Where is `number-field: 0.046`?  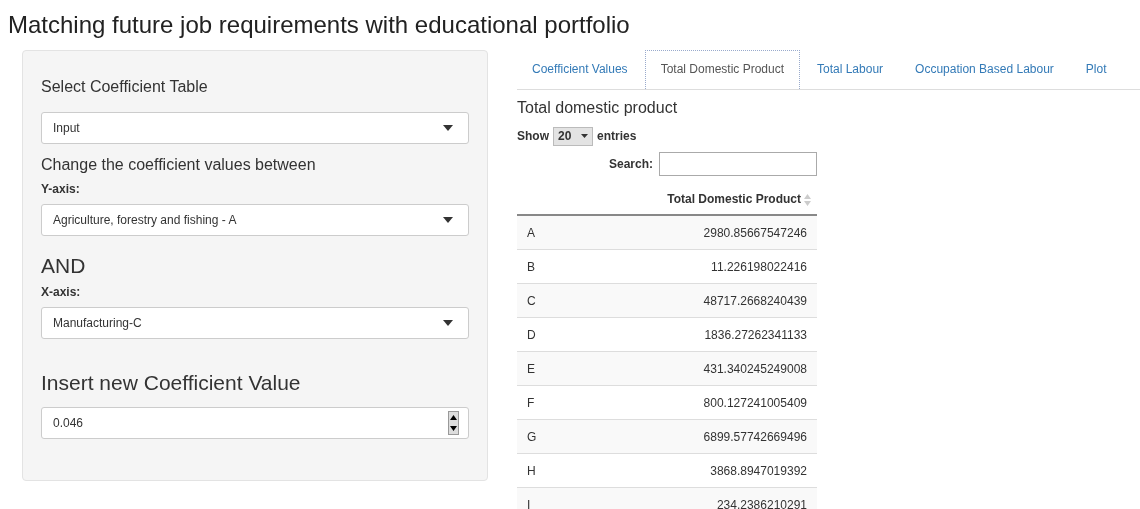
number-field: 0.046 is located at coordinates (255, 423).